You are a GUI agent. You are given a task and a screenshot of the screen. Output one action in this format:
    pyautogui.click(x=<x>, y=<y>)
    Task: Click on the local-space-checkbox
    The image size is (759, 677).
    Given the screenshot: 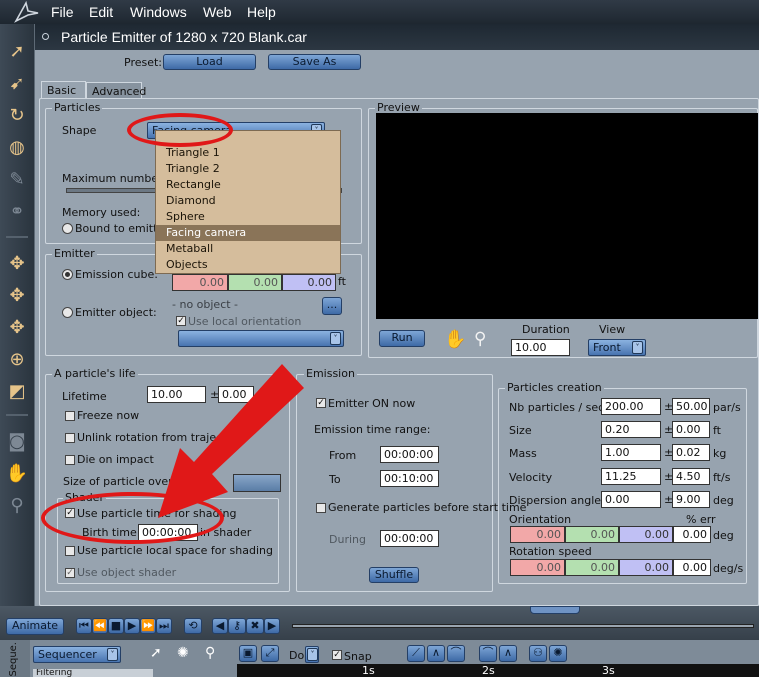 What is the action you would take?
    pyautogui.click(x=70, y=551)
    